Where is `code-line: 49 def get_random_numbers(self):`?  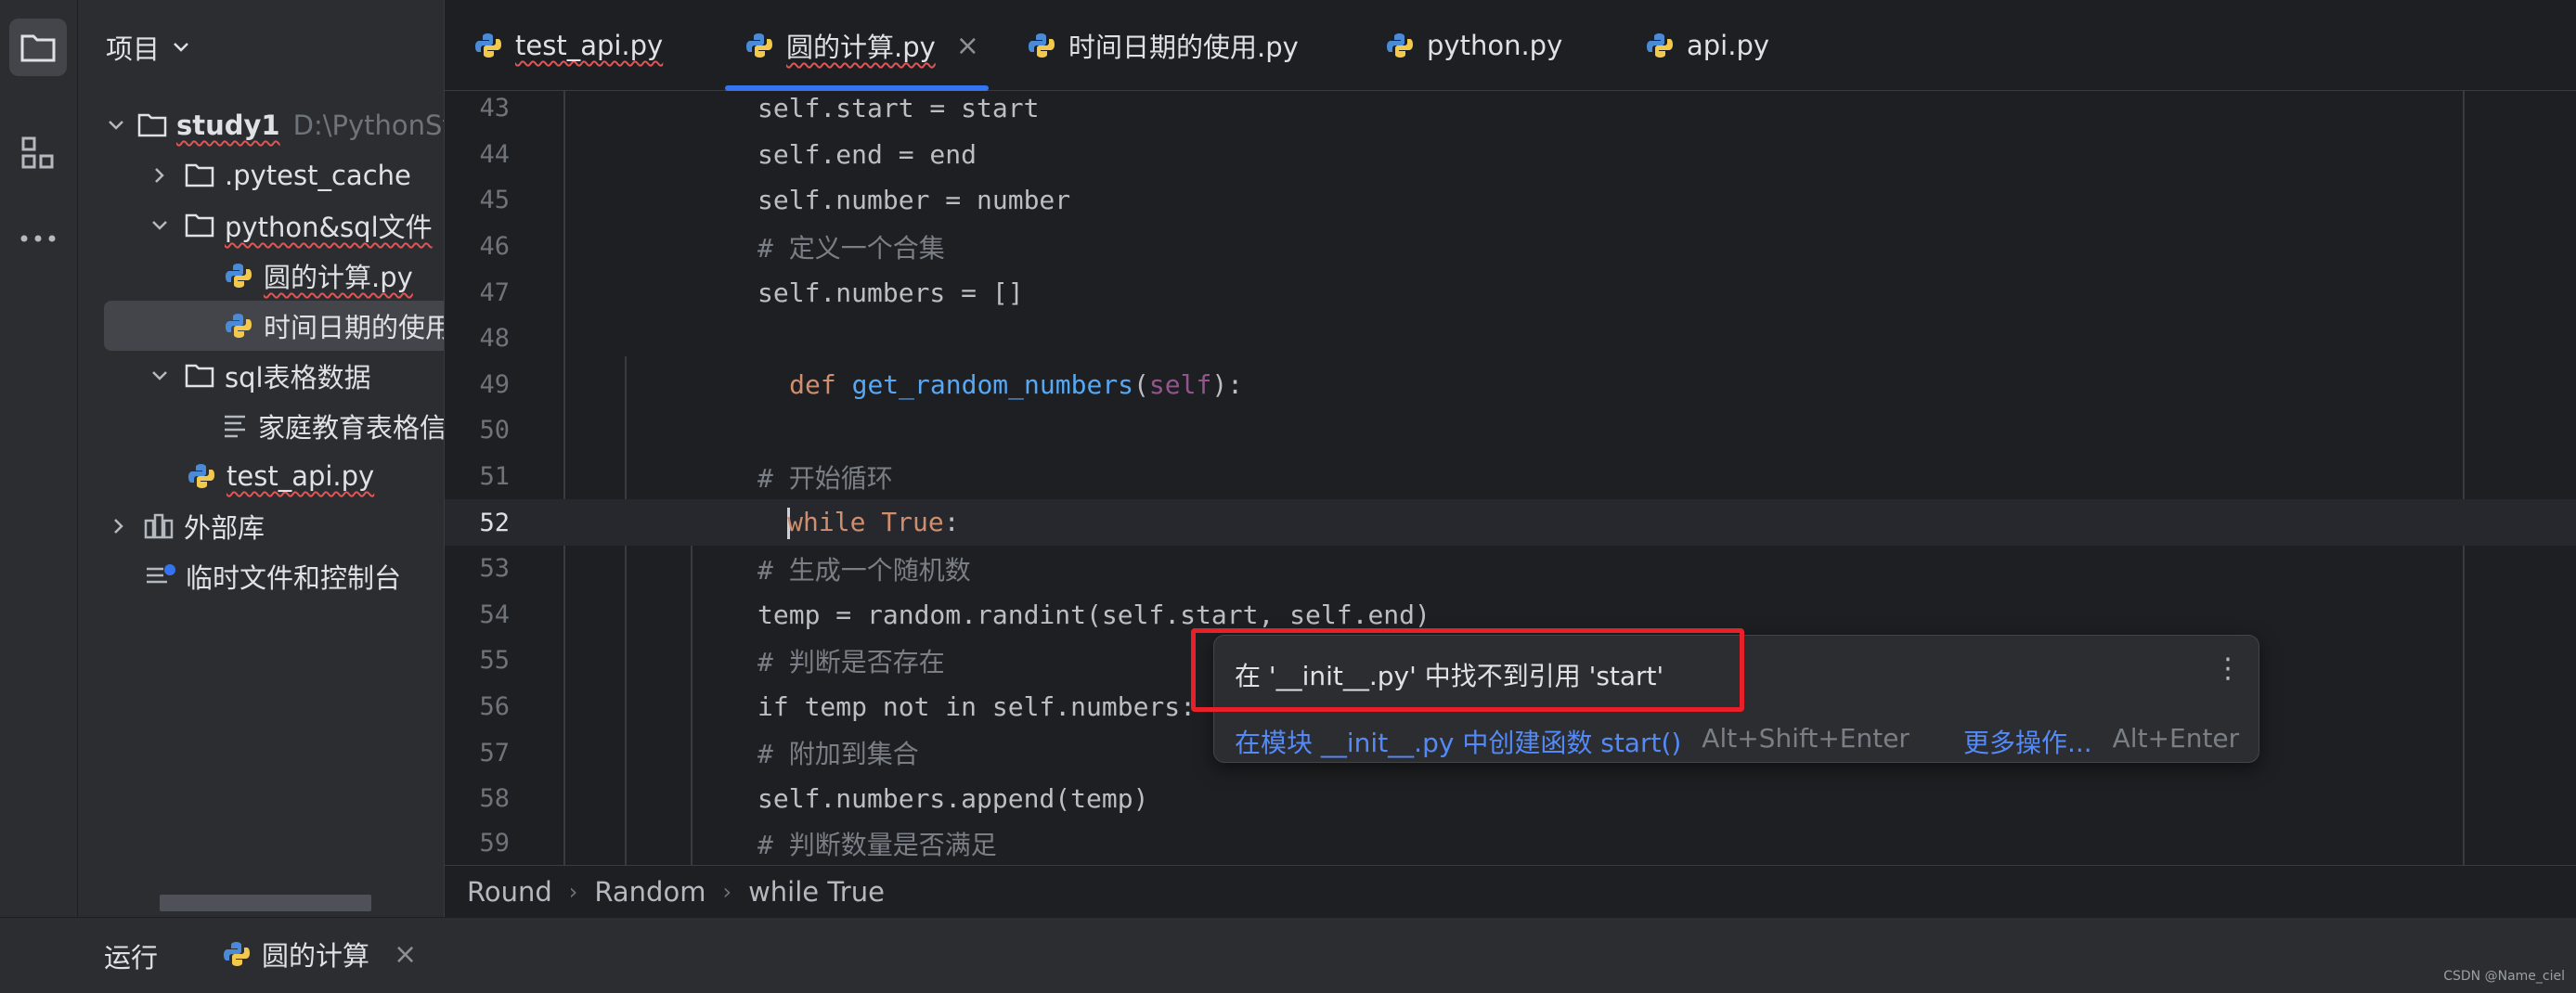 code-line: 49 def get_random_numbers(self): is located at coordinates (1510, 385).